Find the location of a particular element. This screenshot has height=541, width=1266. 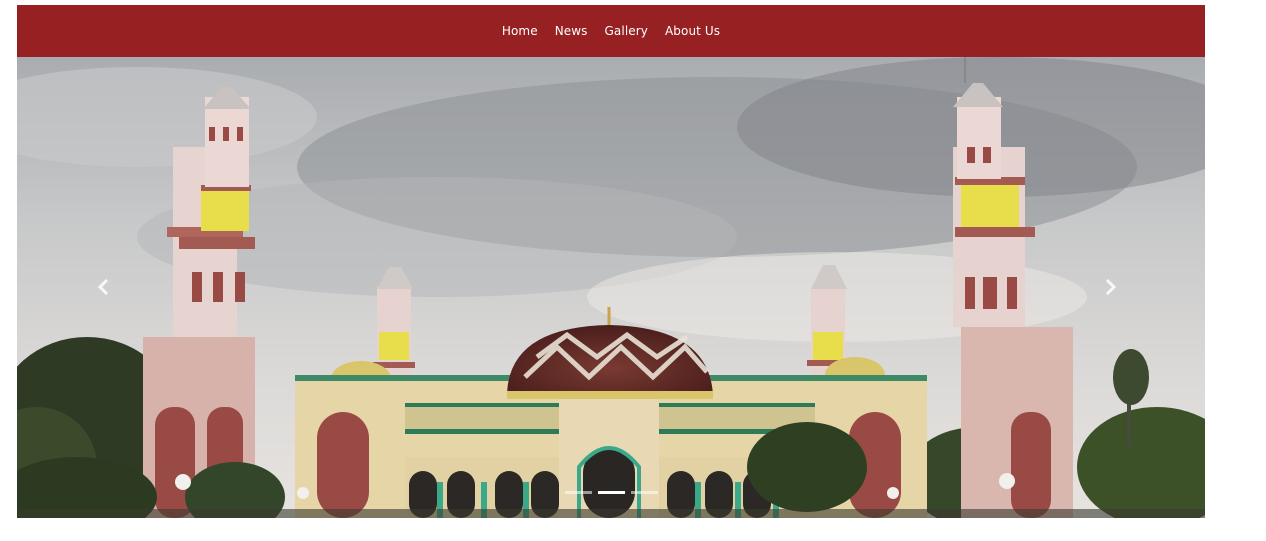

top-navbar: Home News Gallery About Us is located at coordinates (611, 31).